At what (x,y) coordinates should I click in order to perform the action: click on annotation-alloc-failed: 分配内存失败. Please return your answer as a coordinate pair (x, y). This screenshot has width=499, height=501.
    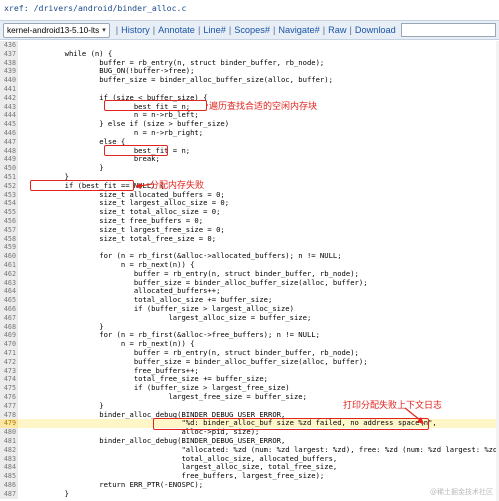
    Looking at the image, I should click on (177, 186).